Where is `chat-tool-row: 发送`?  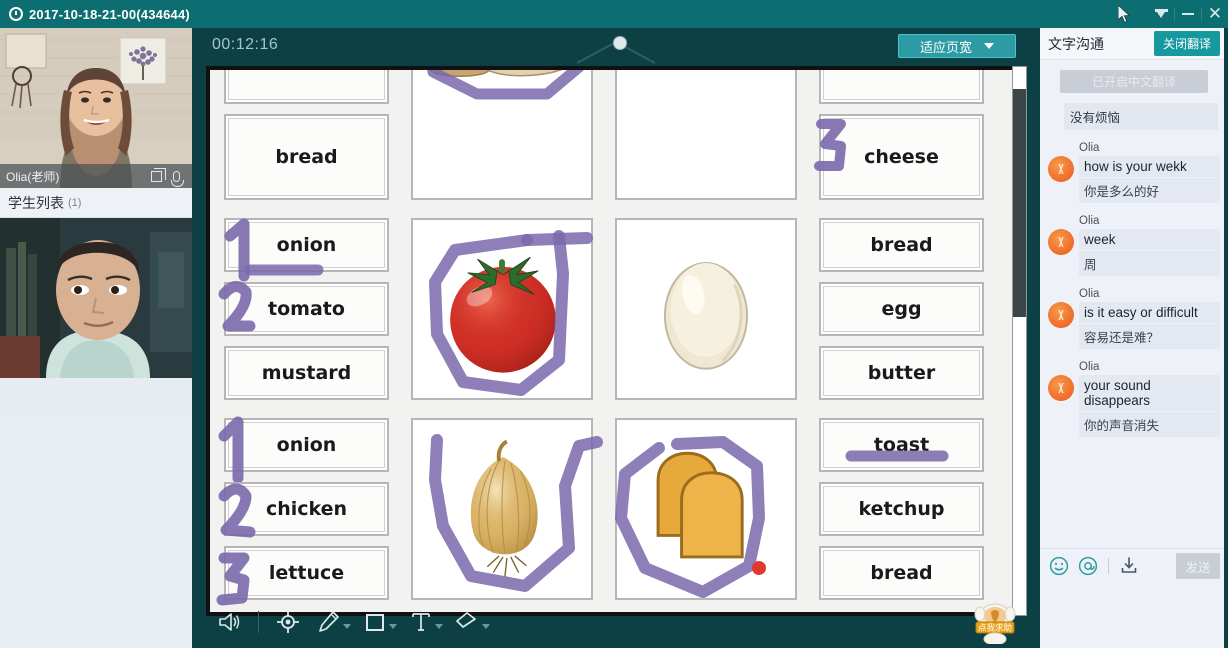 chat-tool-row: 发送 is located at coordinates (1134, 566).